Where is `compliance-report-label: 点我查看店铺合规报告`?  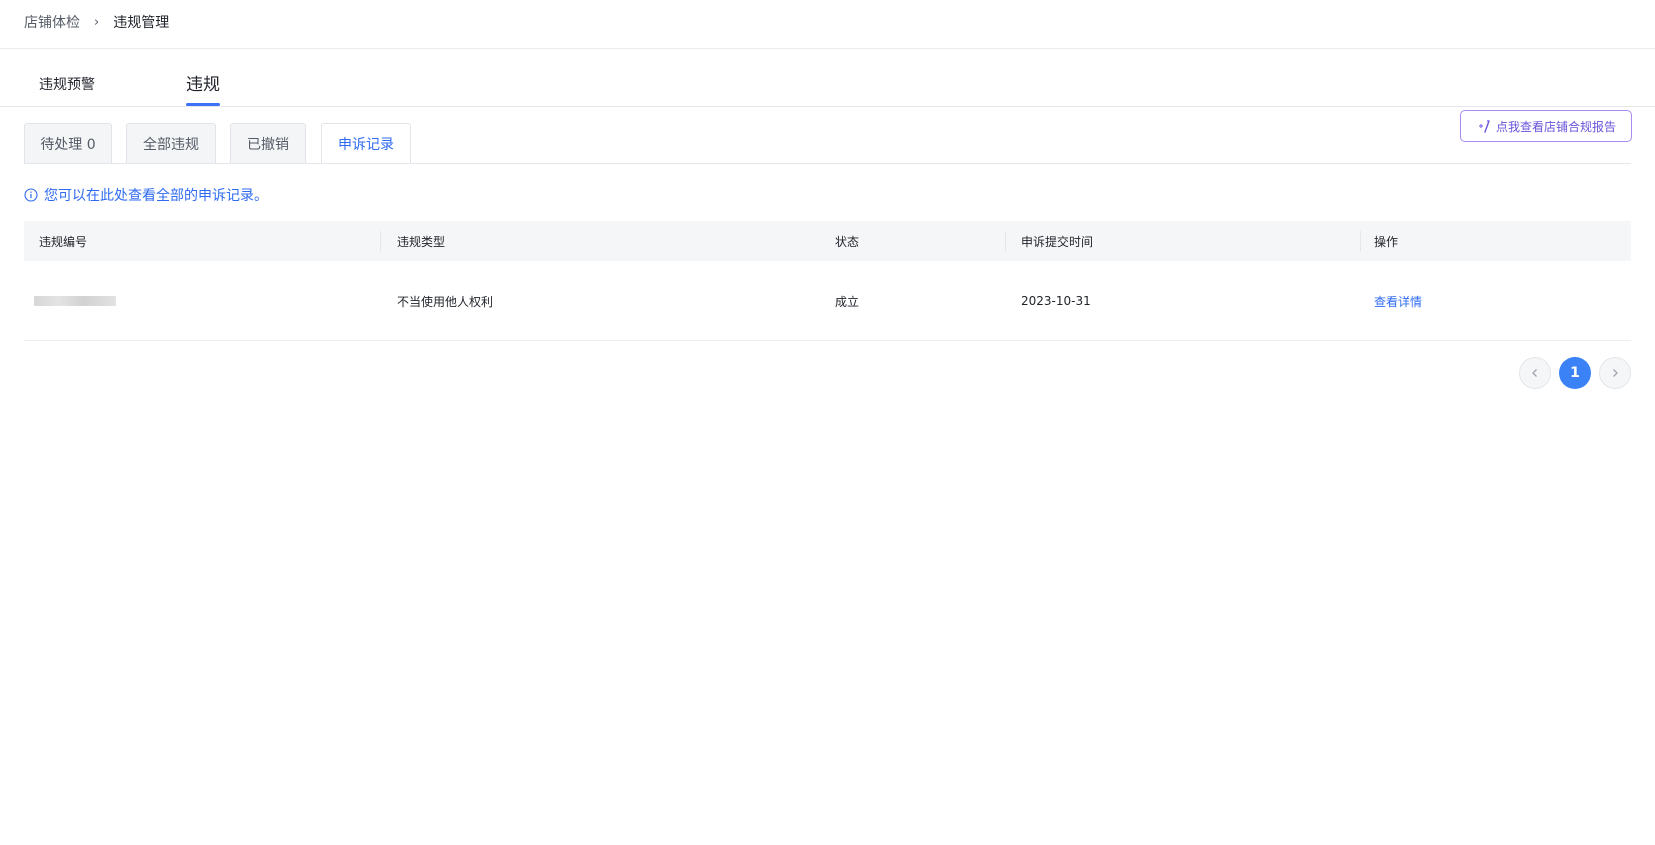
compliance-report-label: 点我查看店铺合规报告 is located at coordinates (1555, 126).